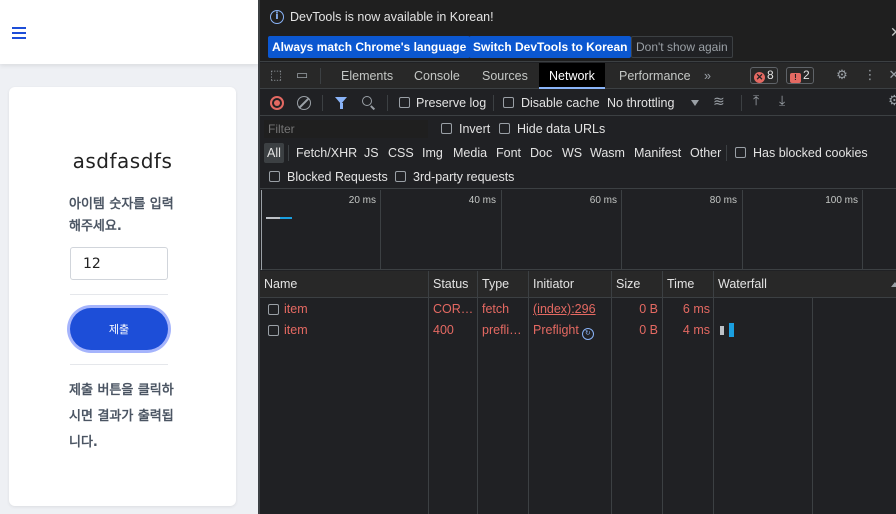 This screenshot has width=896, height=514. I want to click on filter-funnel-icon, so click(341, 103).